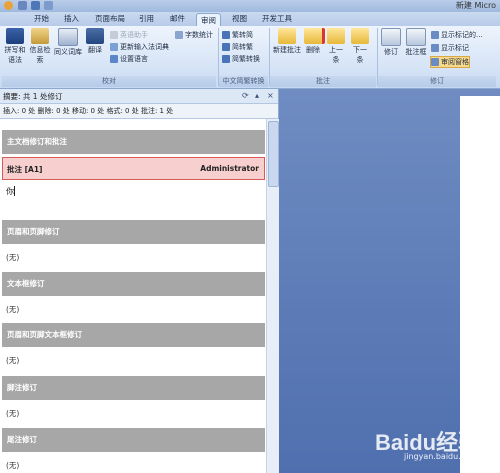 This screenshot has height=473, width=500. I want to click on update-ime-icon, so click(114, 47).